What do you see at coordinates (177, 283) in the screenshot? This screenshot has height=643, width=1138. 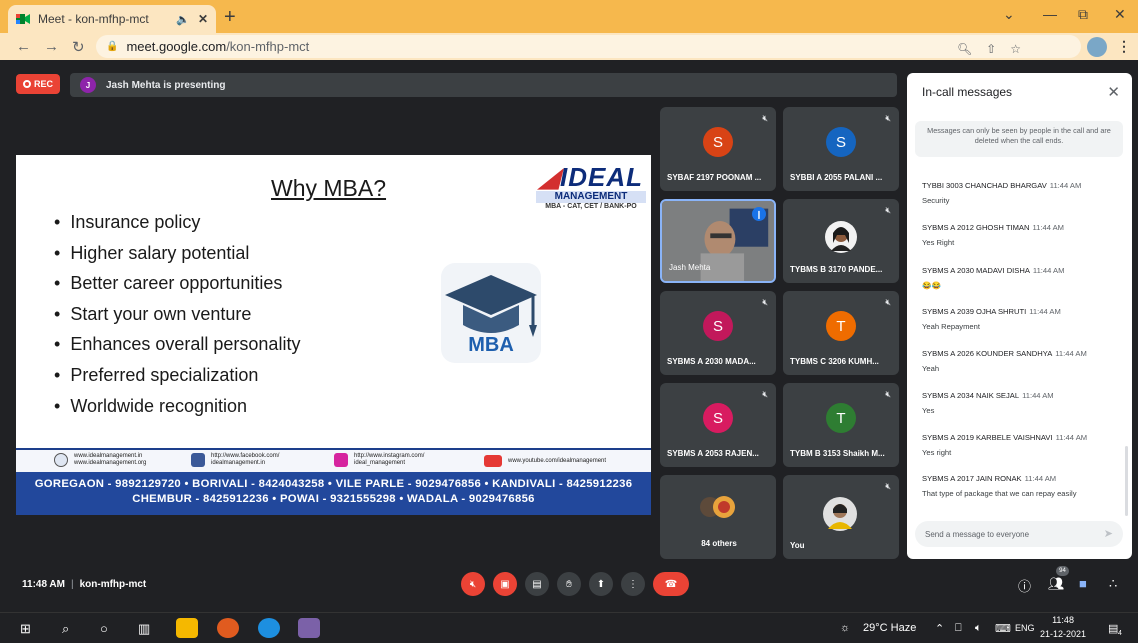 I see `slide-bullet: Better career opportunities` at bounding box center [177, 283].